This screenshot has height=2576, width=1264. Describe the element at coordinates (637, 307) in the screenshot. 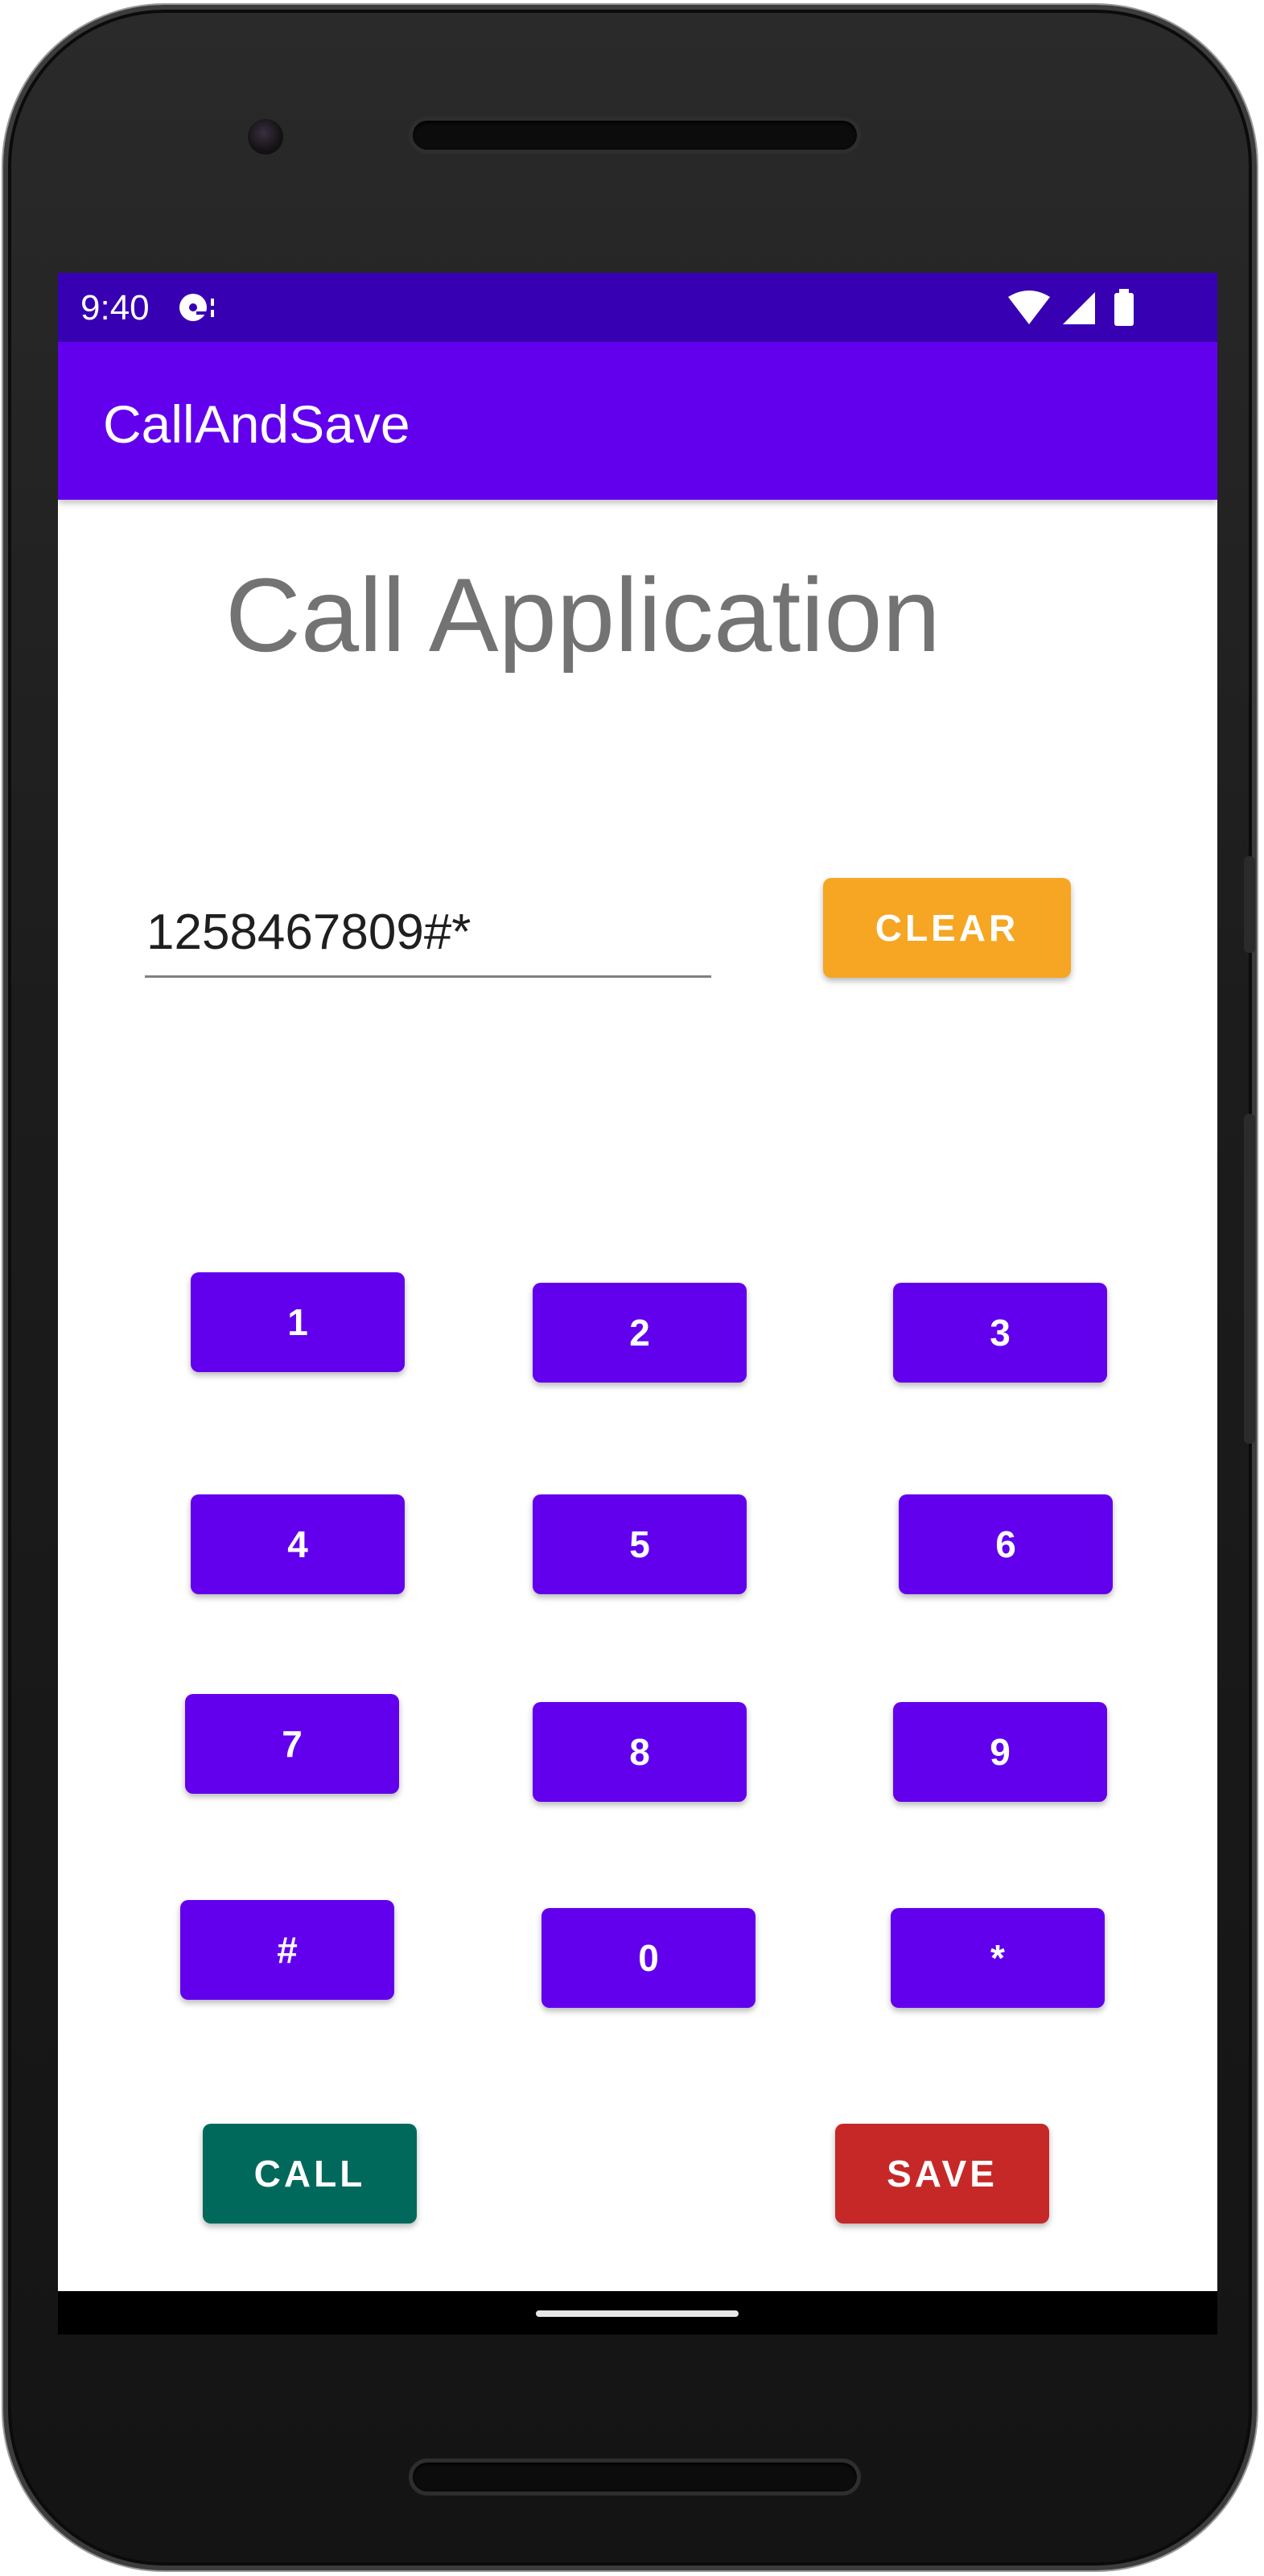

I see `status-bar: 9:40` at that location.